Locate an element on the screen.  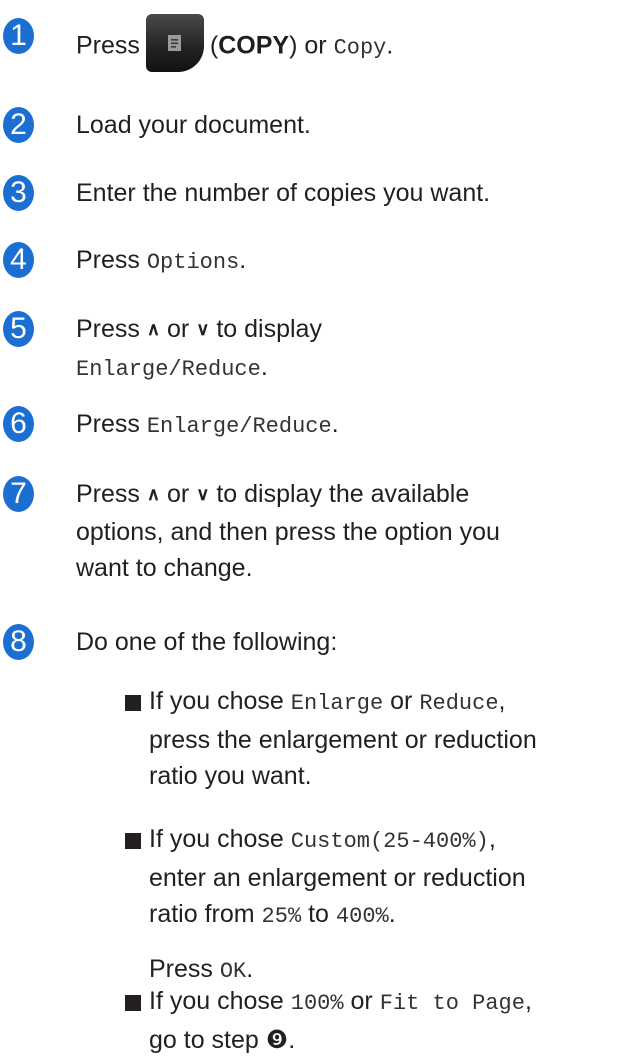
step-line: want to change. is located at coordinates (164, 568).